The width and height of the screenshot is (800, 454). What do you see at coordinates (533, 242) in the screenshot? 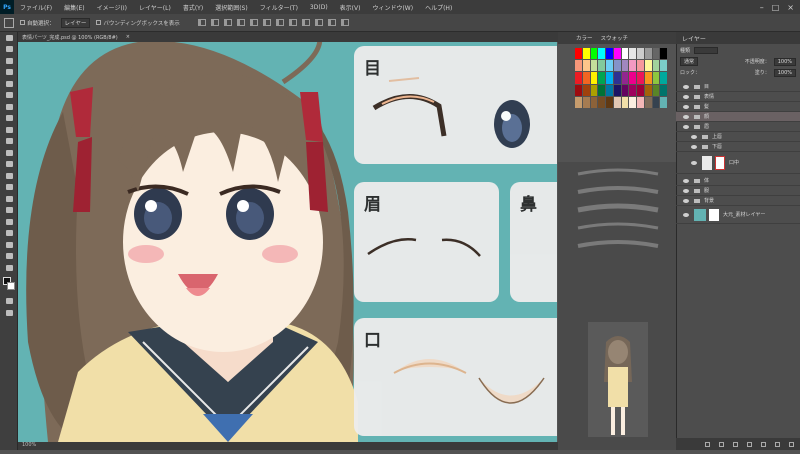
I see `nose-card: 鼻` at bounding box center [533, 242].